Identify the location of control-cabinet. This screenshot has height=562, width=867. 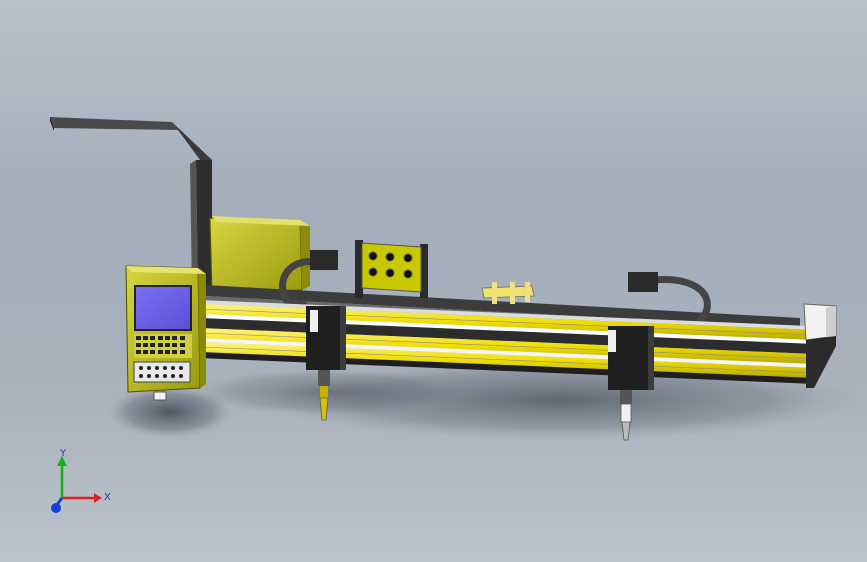
(259, 254).